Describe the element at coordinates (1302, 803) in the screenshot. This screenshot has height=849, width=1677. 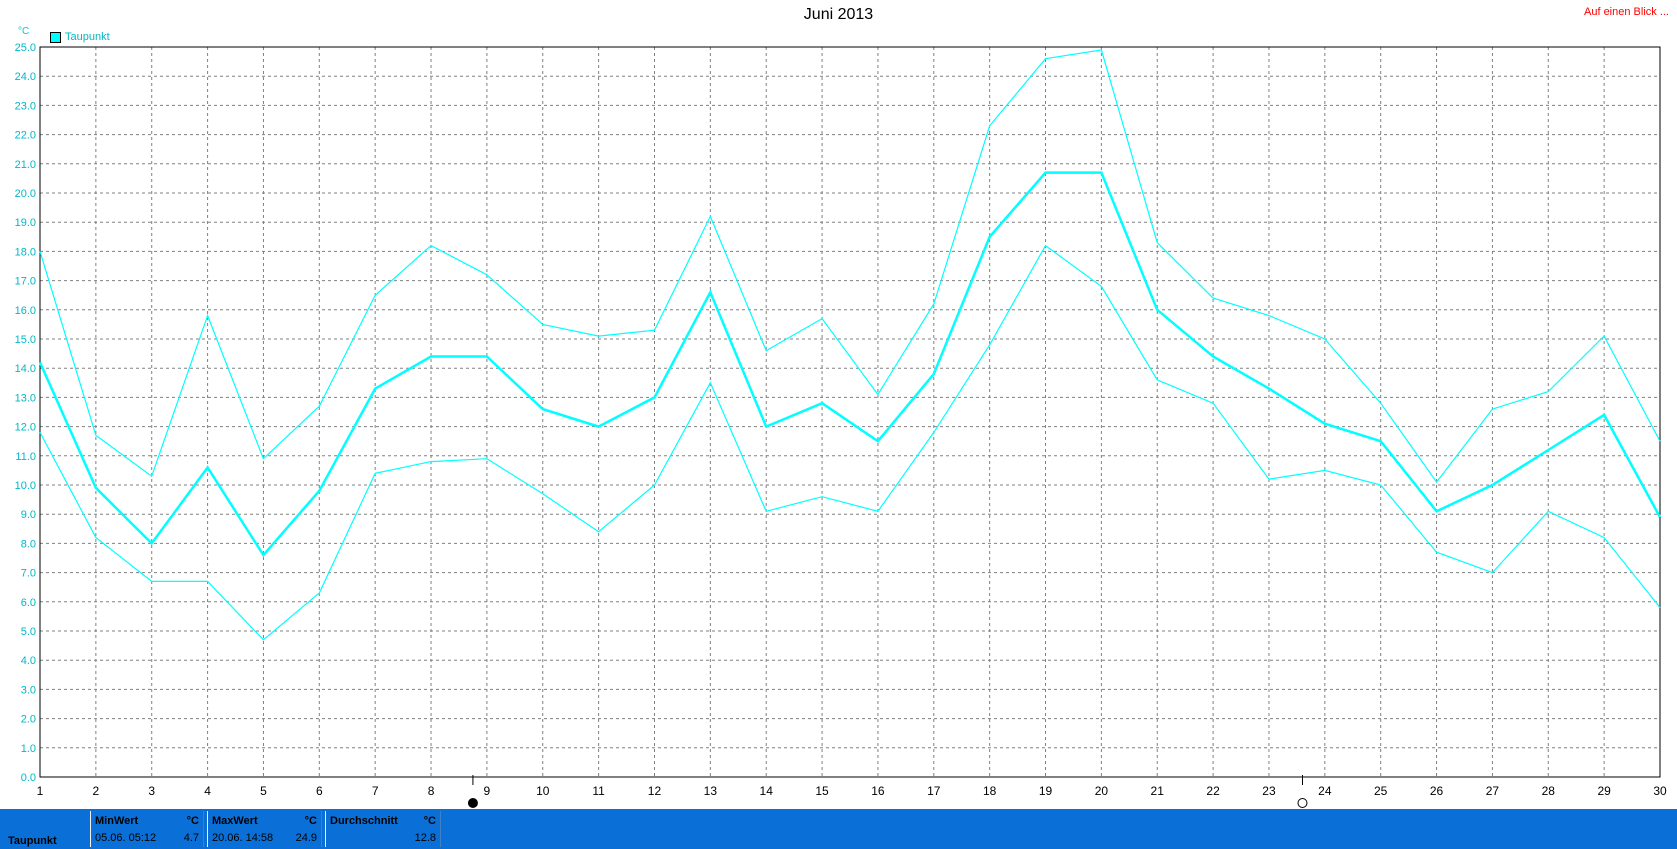
I see `new-moon-icon` at that location.